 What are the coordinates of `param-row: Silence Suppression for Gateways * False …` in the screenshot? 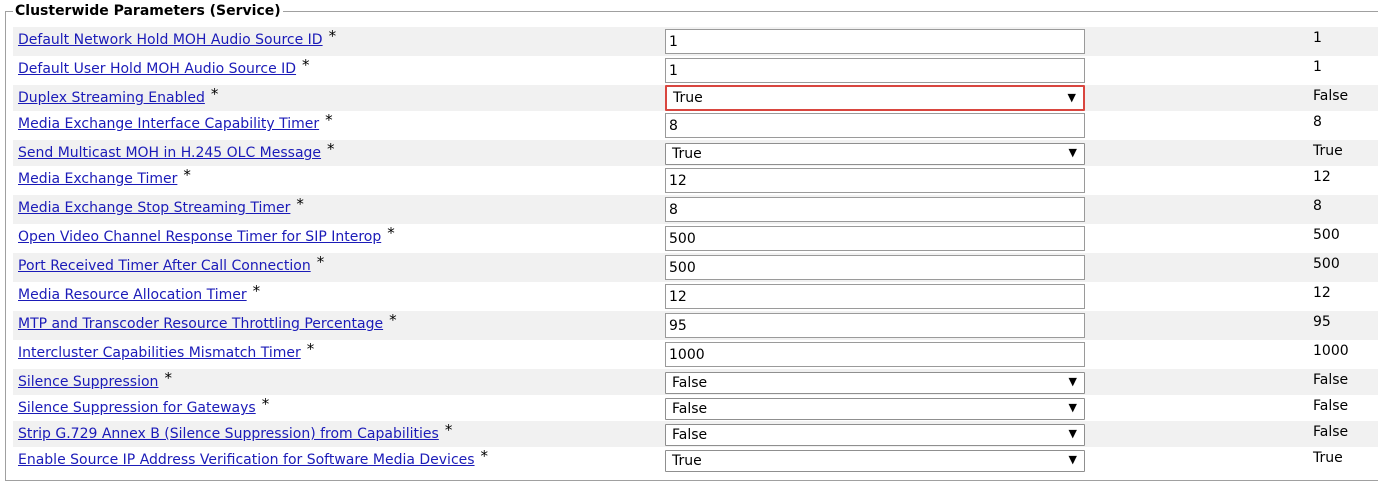 It's located at (695, 408).